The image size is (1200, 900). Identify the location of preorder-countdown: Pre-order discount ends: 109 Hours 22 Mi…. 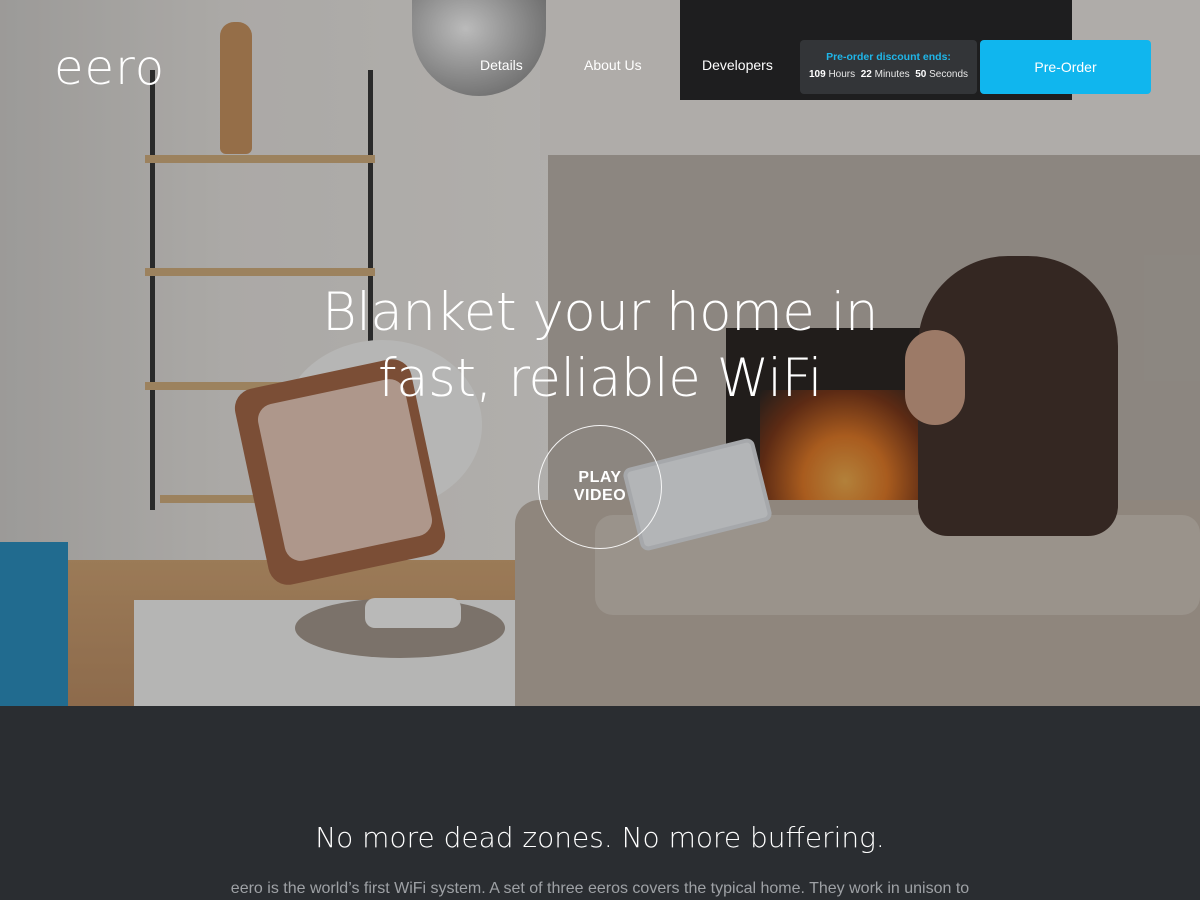
(888, 67).